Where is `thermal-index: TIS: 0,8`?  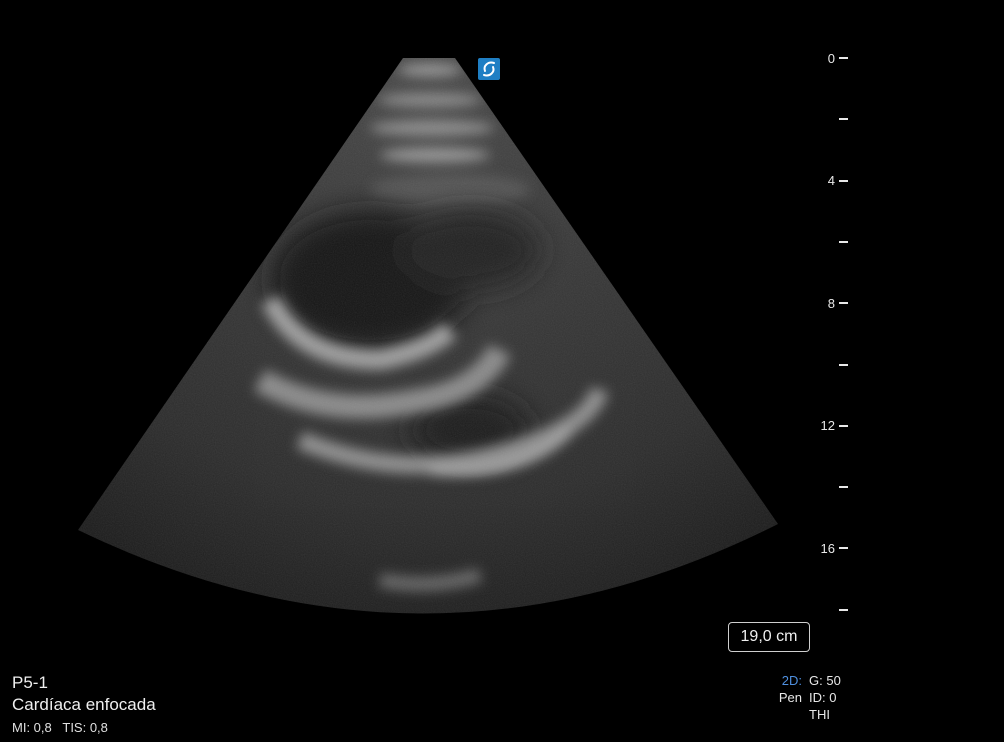
thermal-index: TIS: 0,8 is located at coordinates (85, 727).